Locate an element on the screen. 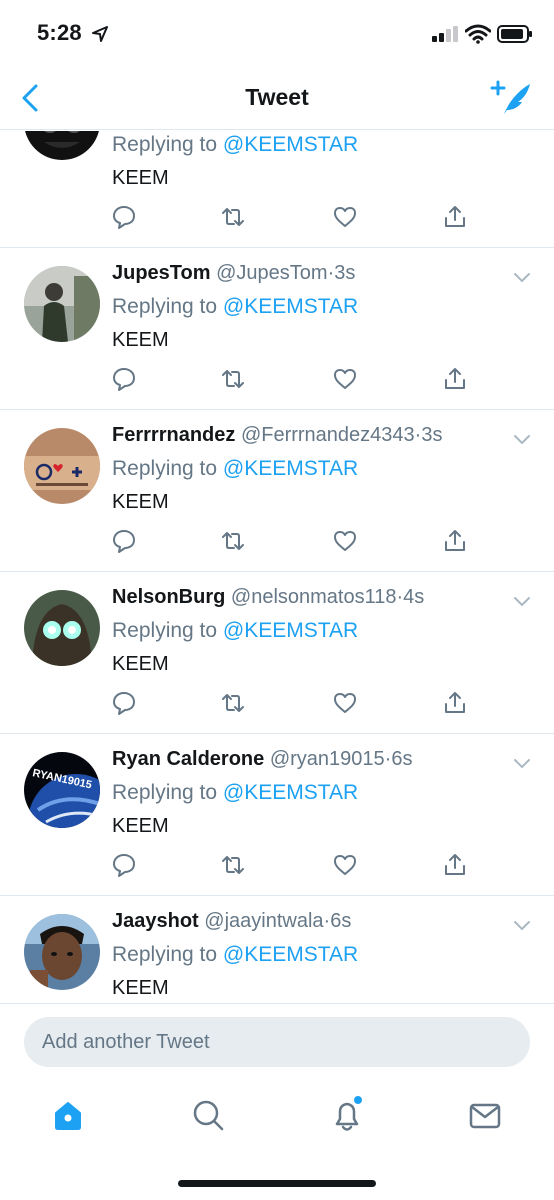 The height and width of the screenshot is (1200, 554). tweet-header: JupesTom @JupesTom·3s is located at coordinates (233, 273).